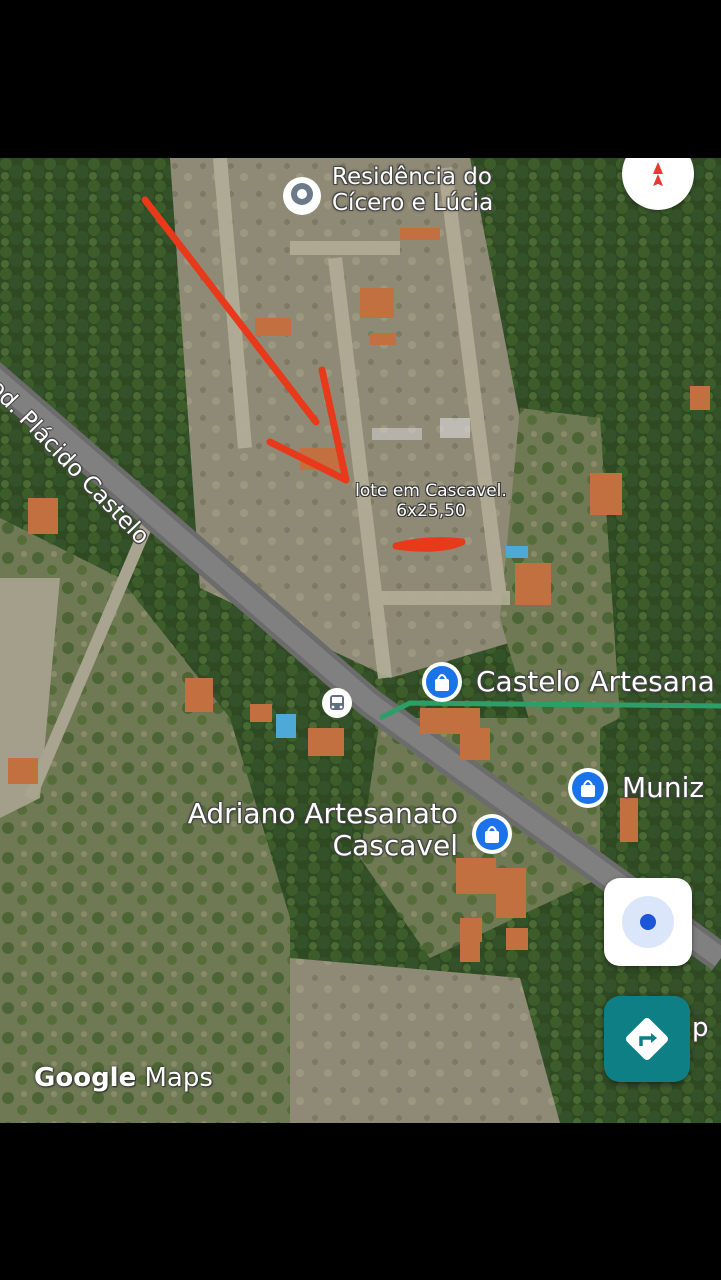  Describe the element at coordinates (412, 190) in the screenshot. I see `place-label-residencia: Residência do Cícero e Lúcia` at that location.